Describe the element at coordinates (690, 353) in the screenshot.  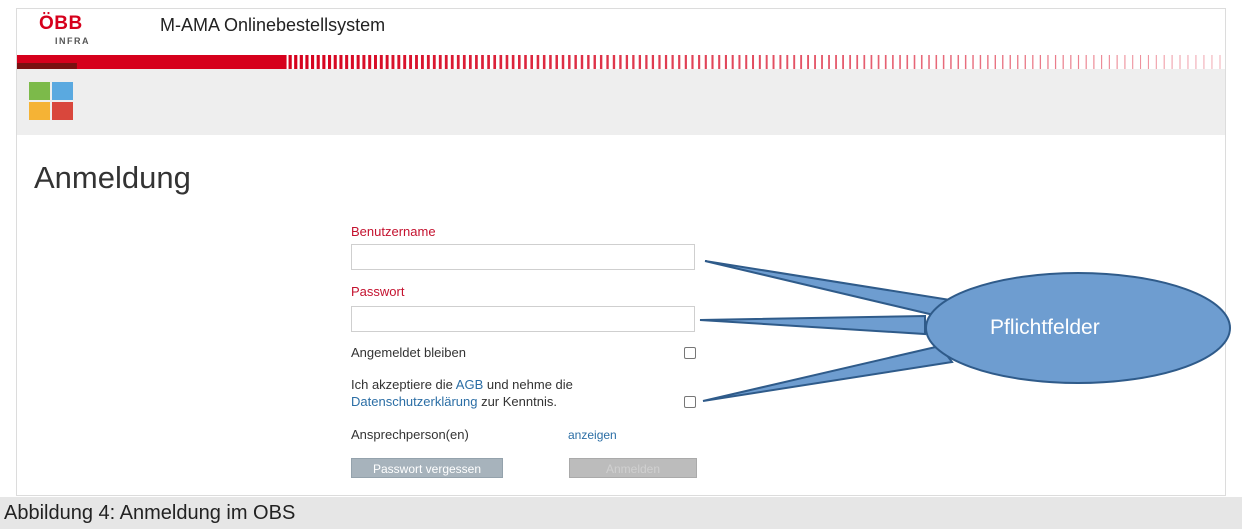
I see `stay-logged-in-checkbox` at that location.